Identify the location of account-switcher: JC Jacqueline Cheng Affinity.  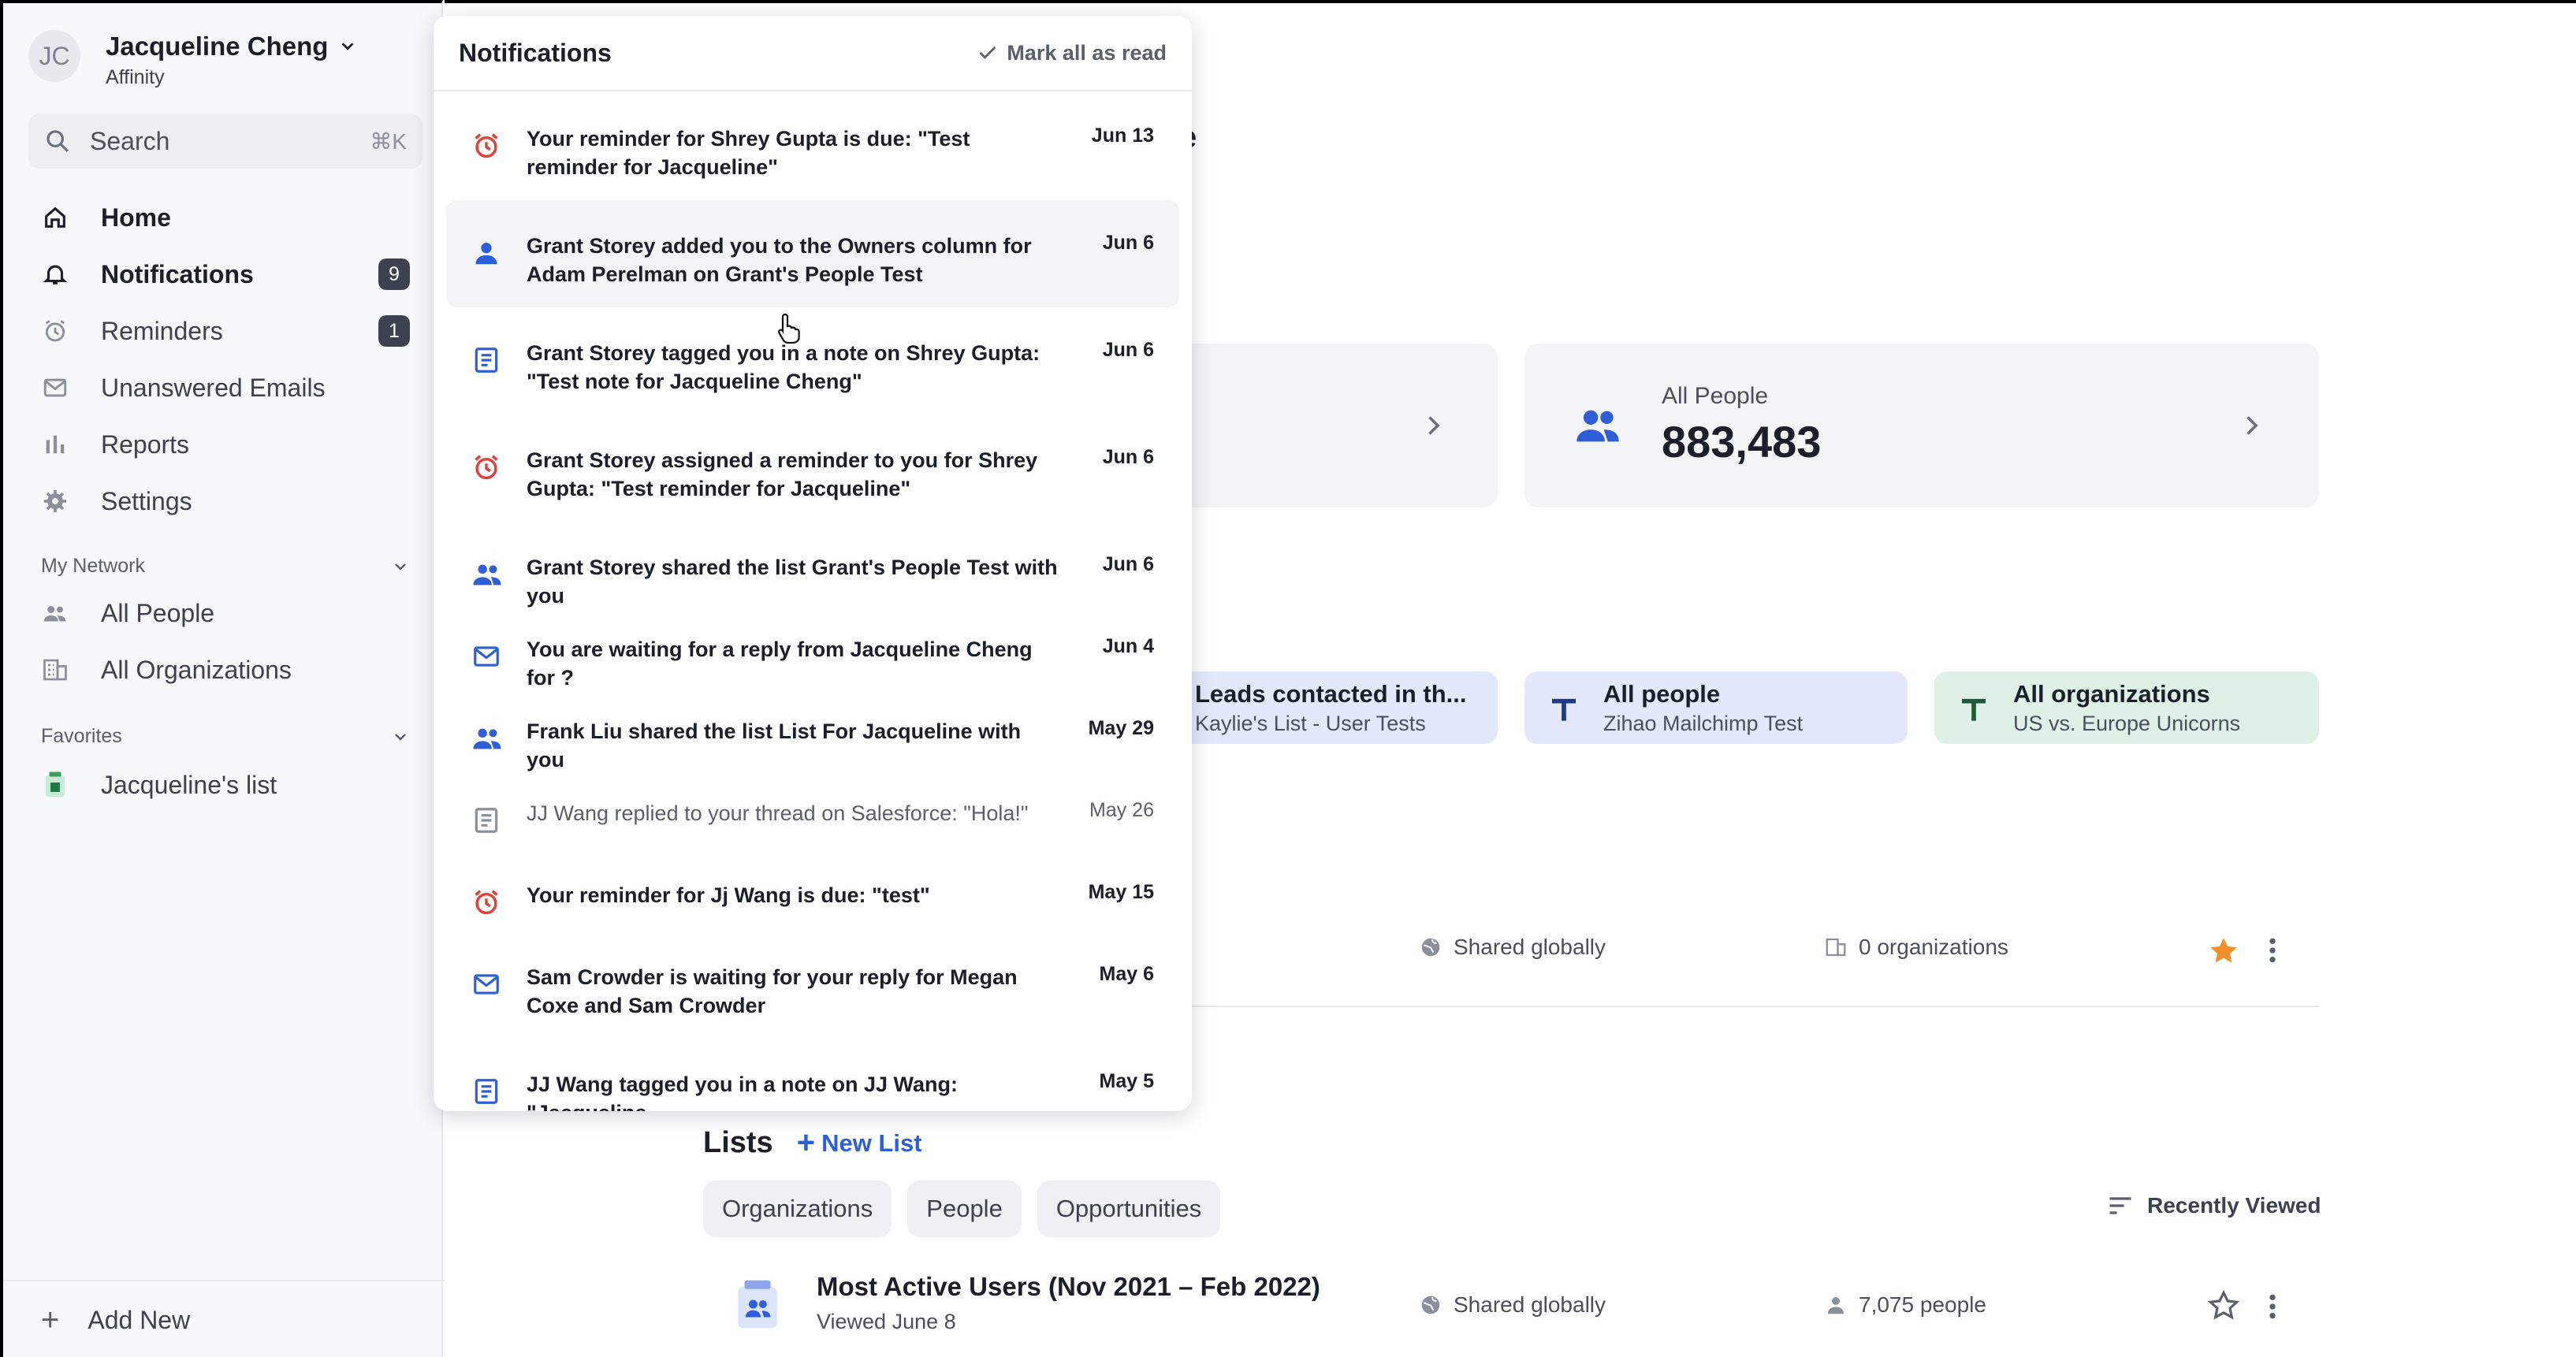
(192, 59).